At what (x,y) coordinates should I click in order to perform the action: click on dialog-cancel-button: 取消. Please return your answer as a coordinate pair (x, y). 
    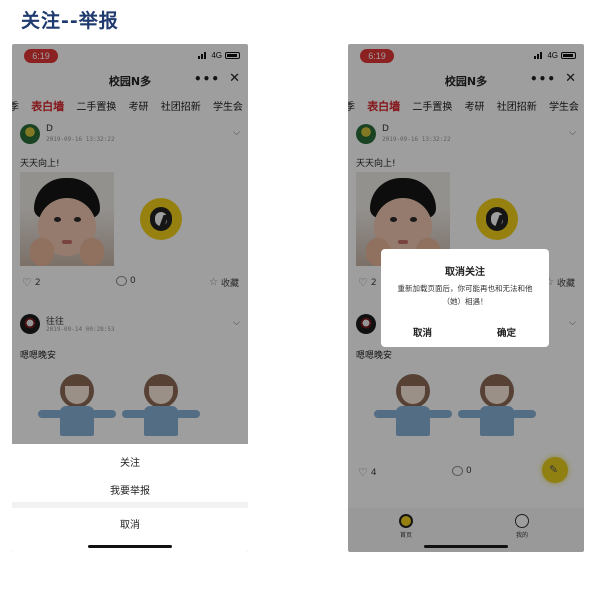
    Looking at the image, I should click on (422, 332).